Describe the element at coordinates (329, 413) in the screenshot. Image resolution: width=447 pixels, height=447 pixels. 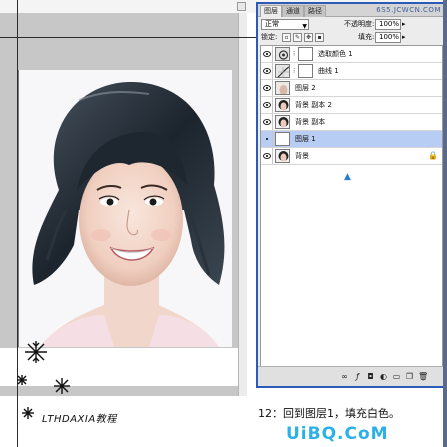
I see `step-instruction: 12：回到图层1，填充白色。` at that location.